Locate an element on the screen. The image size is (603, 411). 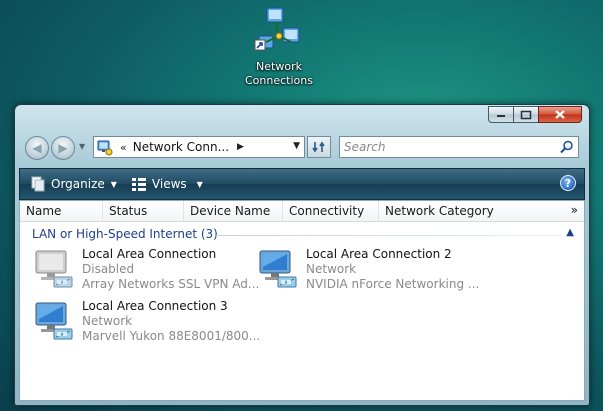
help-button: ? is located at coordinates (568, 183).